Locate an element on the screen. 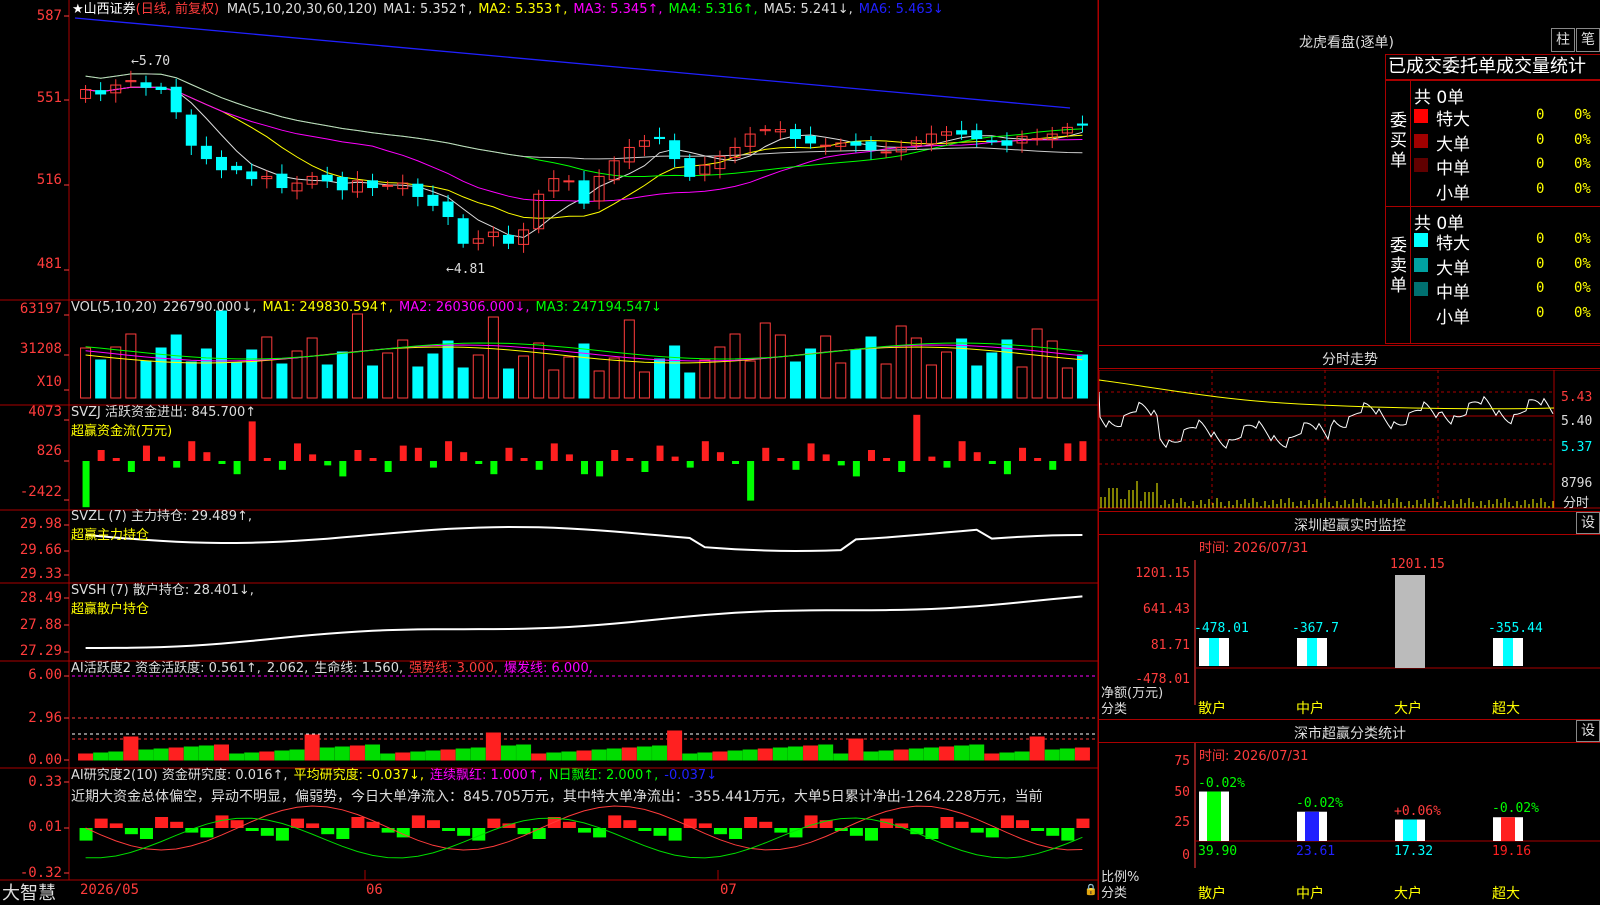 The image size is (1600, 905). svzl-header: SVZL (7) 主力持仓: 29.489↑, is located at coordinates (164, 516).